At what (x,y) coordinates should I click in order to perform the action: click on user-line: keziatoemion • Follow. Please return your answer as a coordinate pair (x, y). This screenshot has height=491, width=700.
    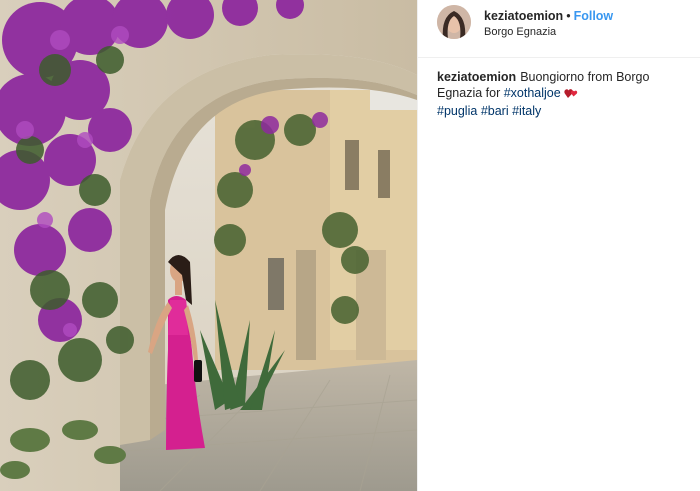
    Looking at the image, I should click on (548, 16).